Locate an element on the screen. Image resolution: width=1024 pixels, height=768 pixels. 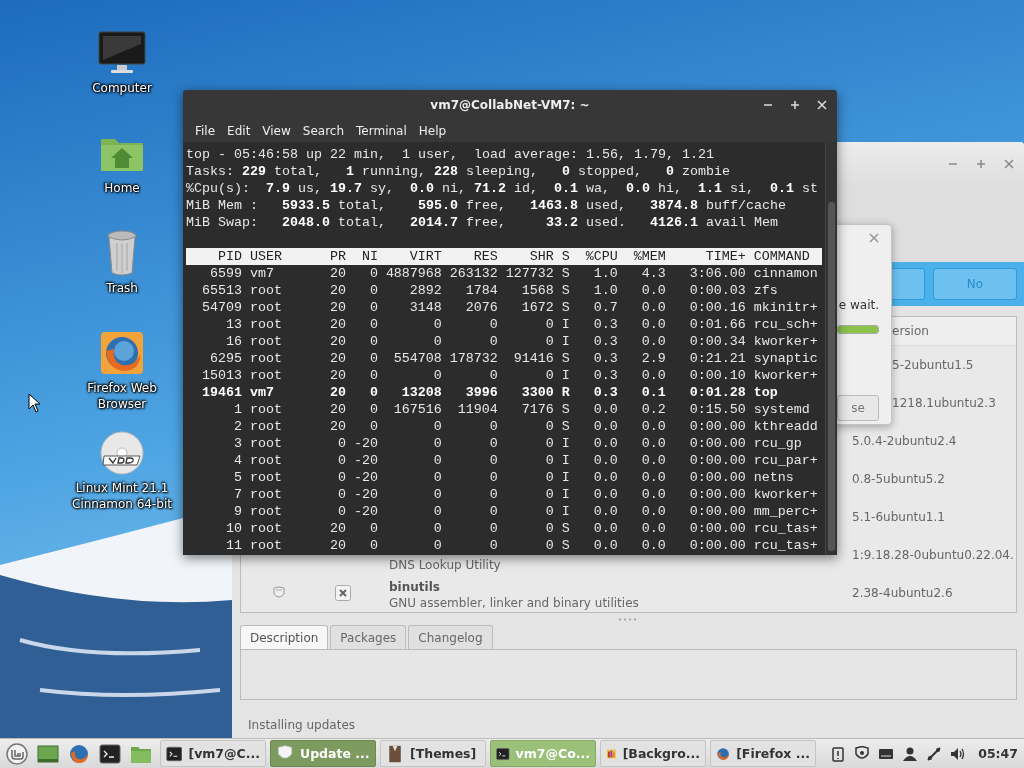
splitter-handle-icon is located at coordinates (628, 619).